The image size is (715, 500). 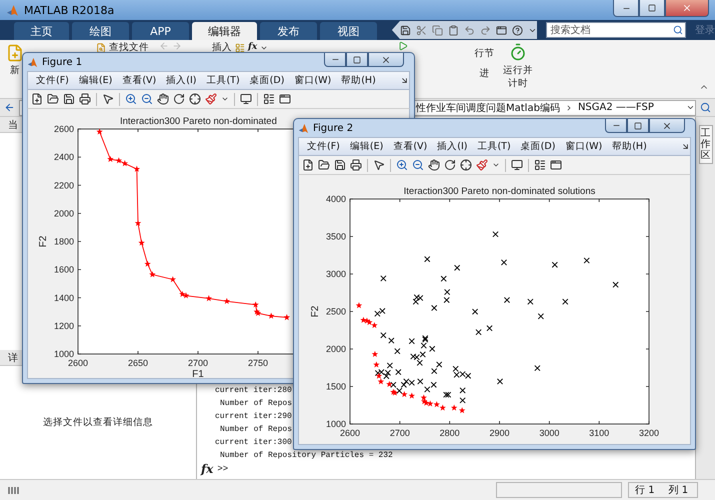 I want to click on search-field: 搜索文档, so click(x=616, y=30).